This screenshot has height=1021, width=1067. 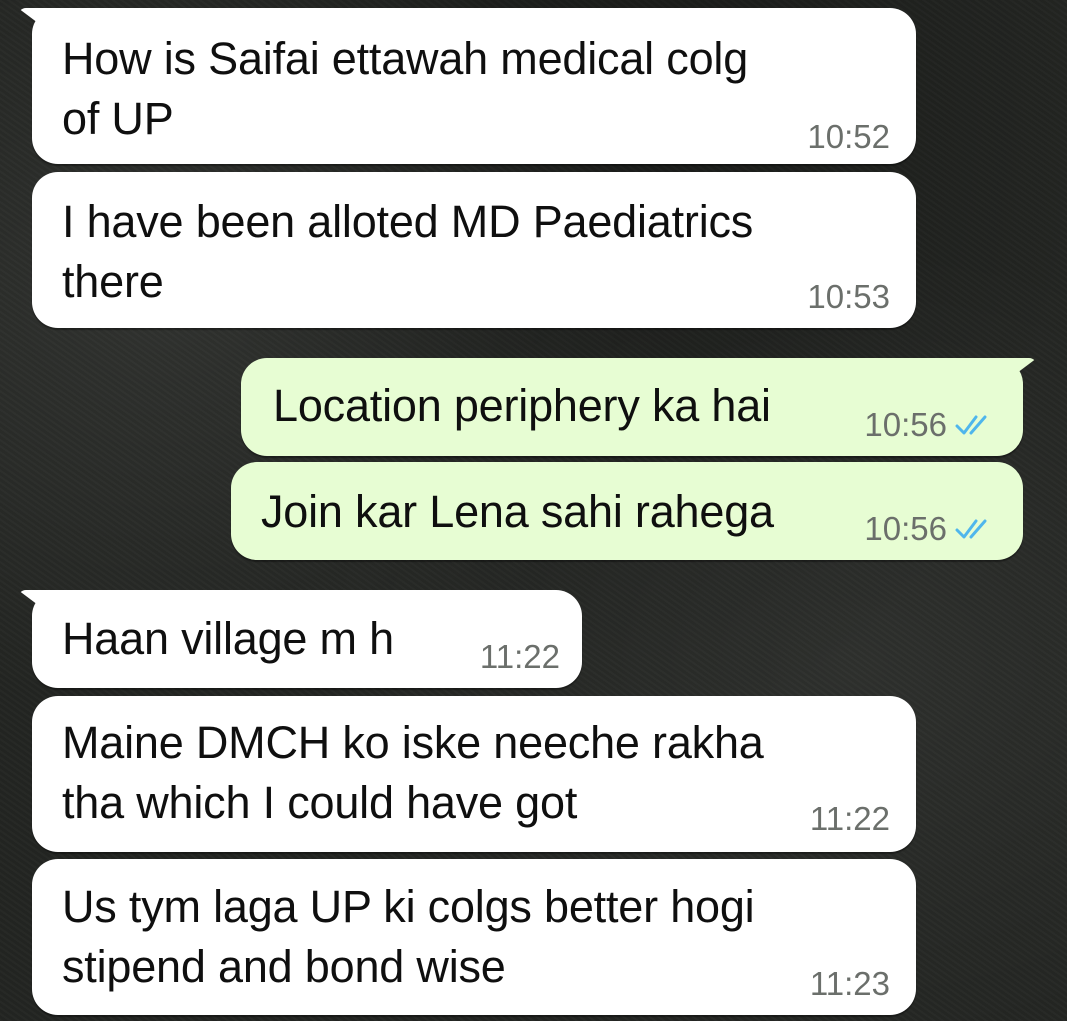 I want to click on message-text: Location periphery ka hai, so click(x=522, y=405).